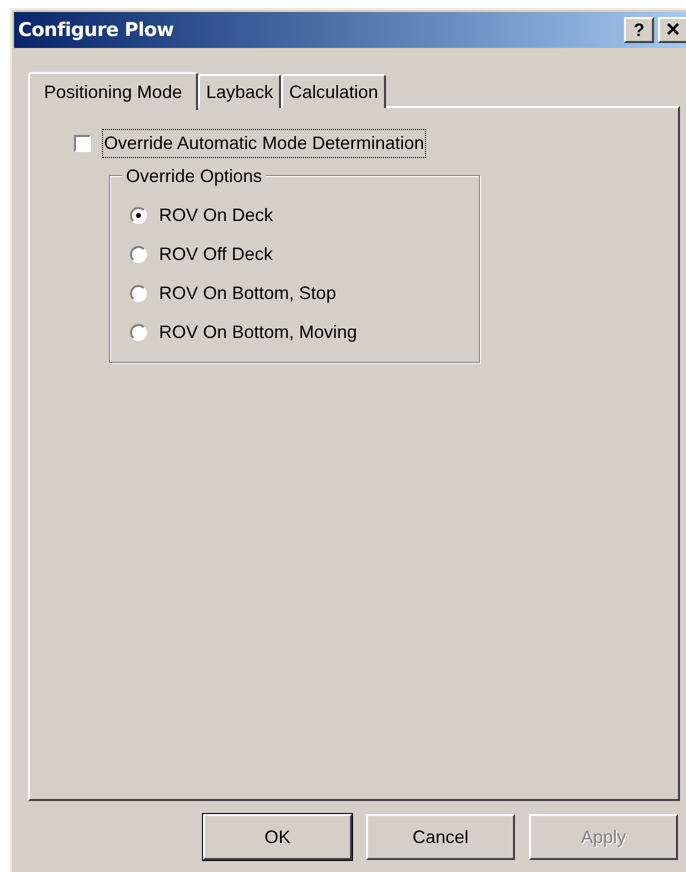 The height and width of the screenshot is (872, 686). What do you see at coordinates (113, 91) in the screenshot?
I see `tab: Positioning Mode` at bounding box center [113, 91].